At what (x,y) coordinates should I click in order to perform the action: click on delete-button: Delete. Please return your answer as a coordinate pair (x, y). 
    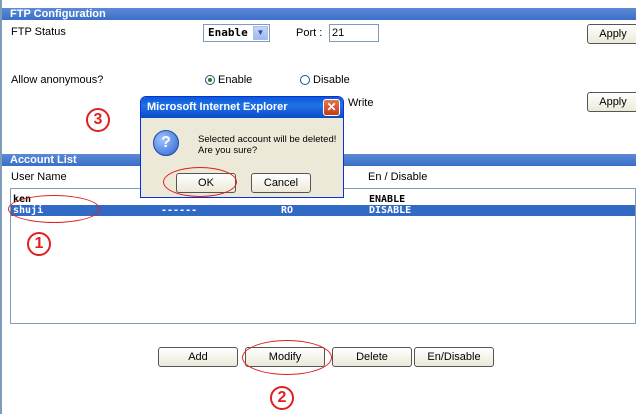
    Looking at the image, I should click on (372, 357).